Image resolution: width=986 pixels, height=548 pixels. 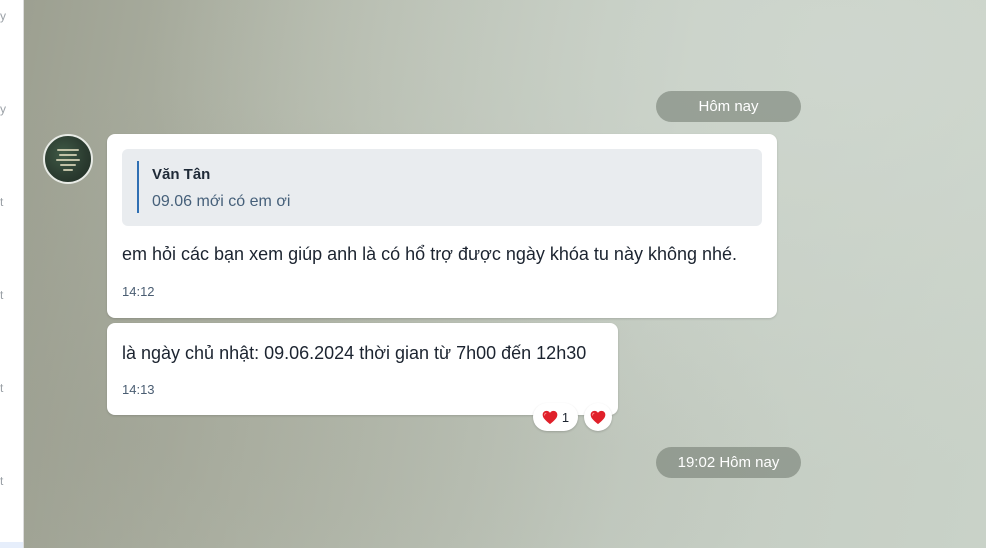 I want to click on avatar-image, so click(x=68, y=159).